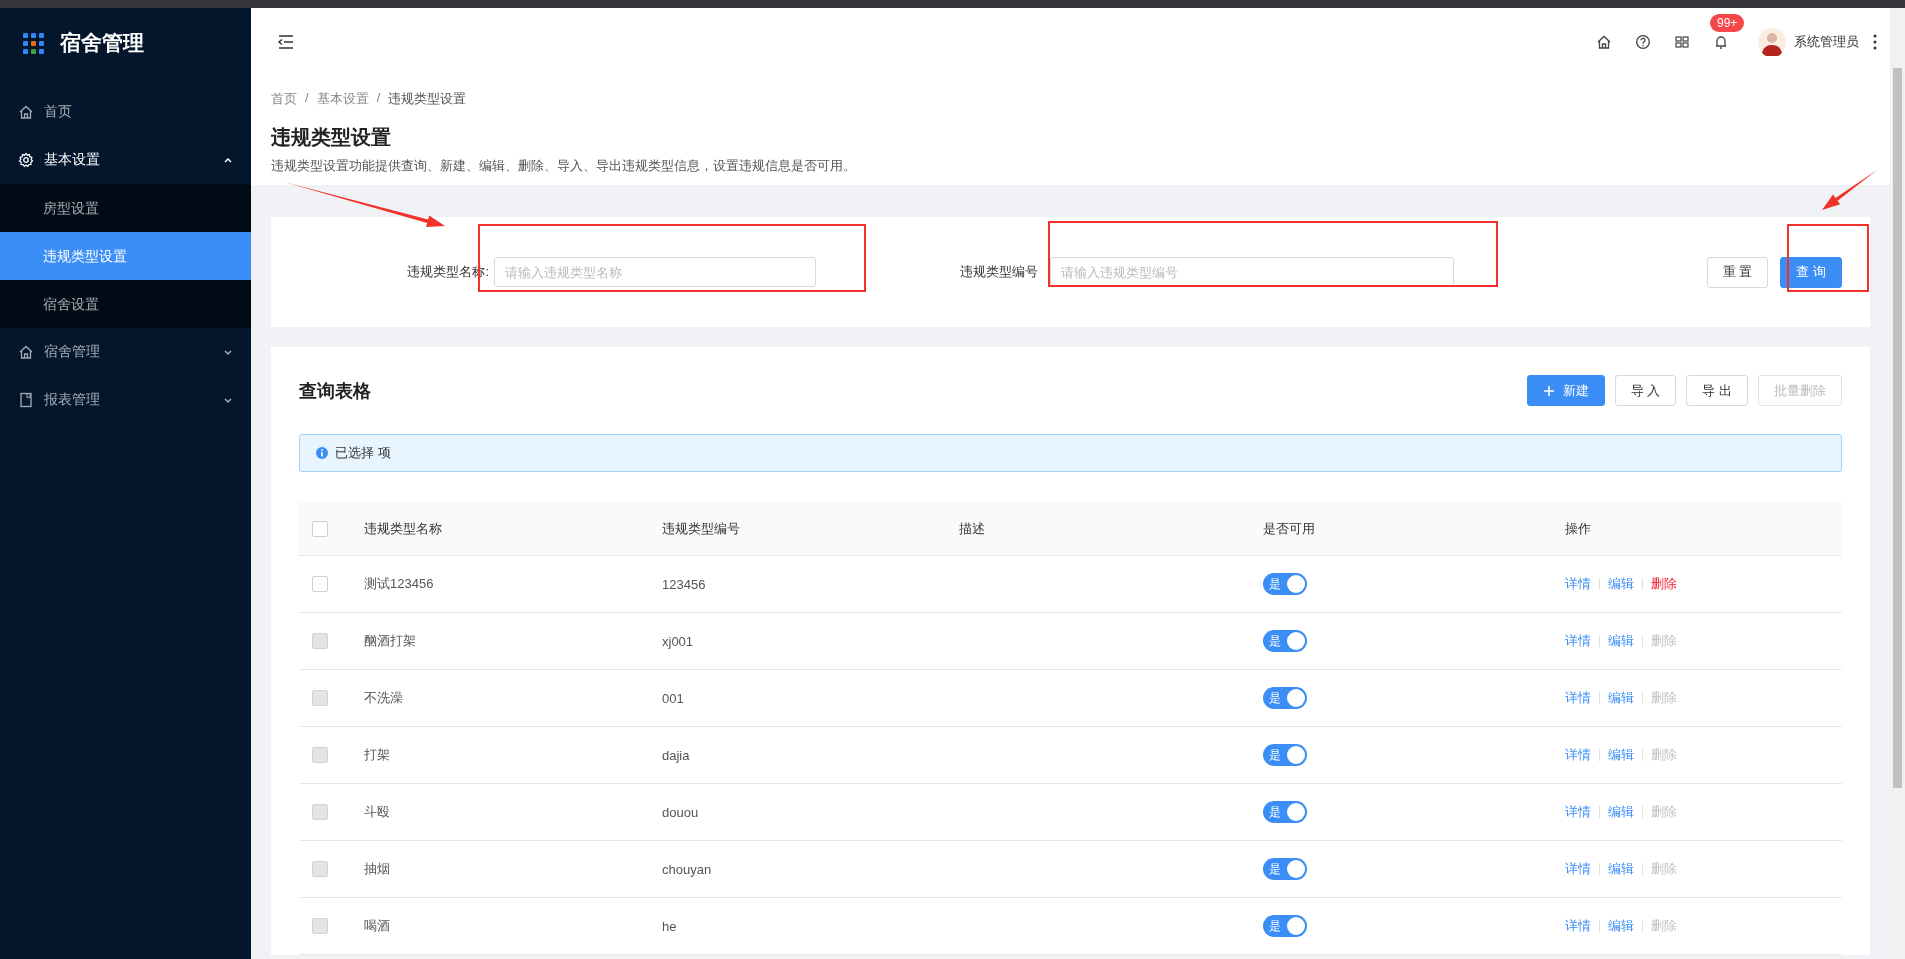  I want to click on breadcrumb-item: 首页, so click(284, 99).